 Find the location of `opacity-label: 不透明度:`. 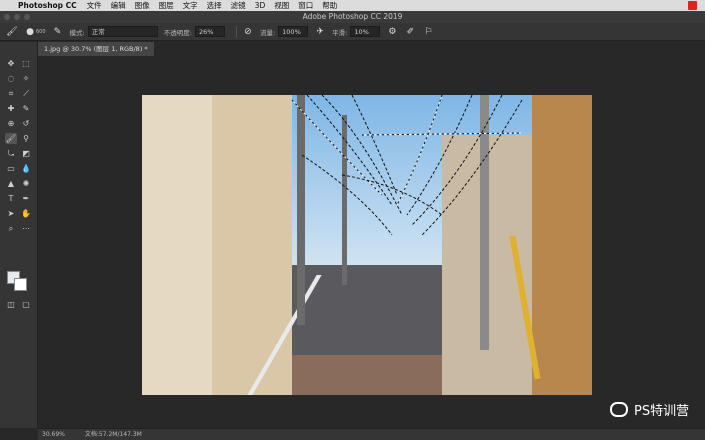

opacity-label: 不透明度: is located at coordinates (177, 32).